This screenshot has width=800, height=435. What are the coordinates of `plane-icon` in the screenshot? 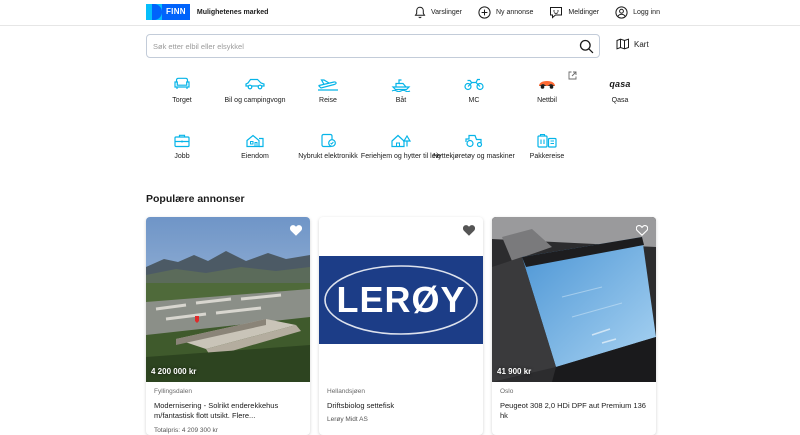 It's located at (328, 85).